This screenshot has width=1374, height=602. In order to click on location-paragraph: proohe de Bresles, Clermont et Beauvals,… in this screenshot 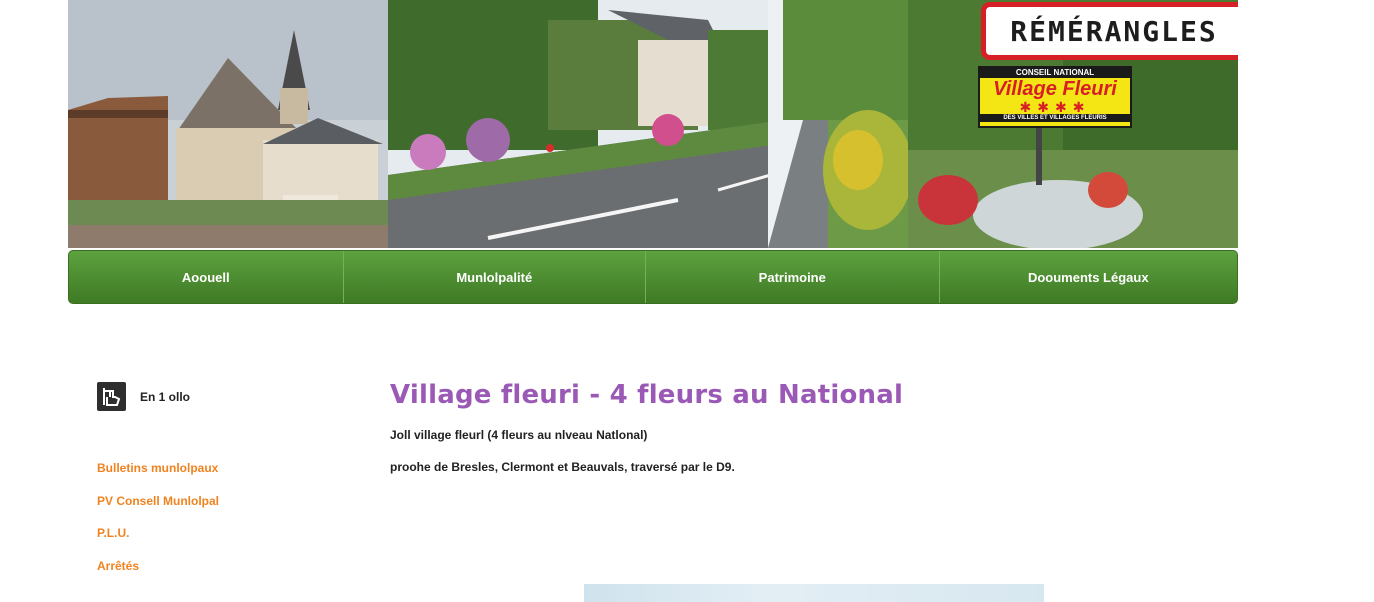, I will do `click(562, 467)`.